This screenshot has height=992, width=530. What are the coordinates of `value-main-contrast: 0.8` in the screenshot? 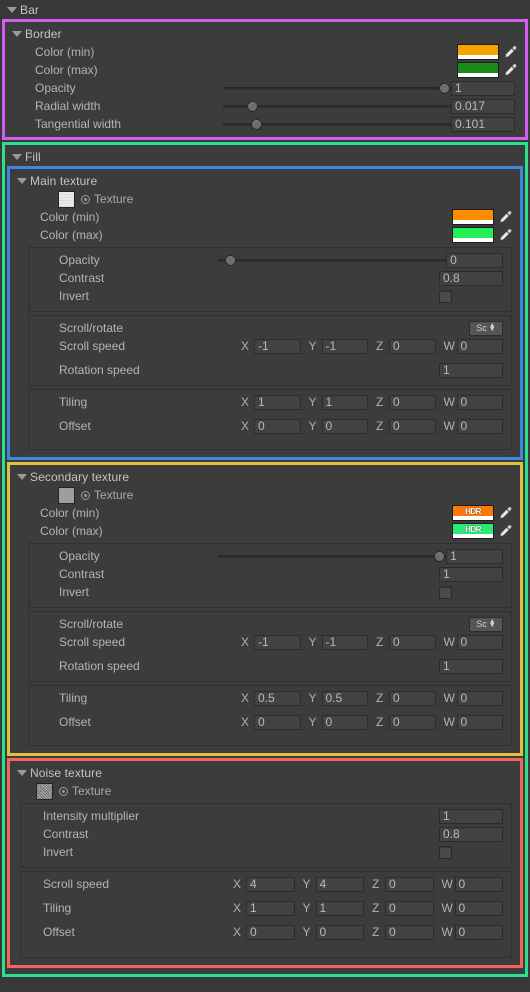 It's located at (471, 278).